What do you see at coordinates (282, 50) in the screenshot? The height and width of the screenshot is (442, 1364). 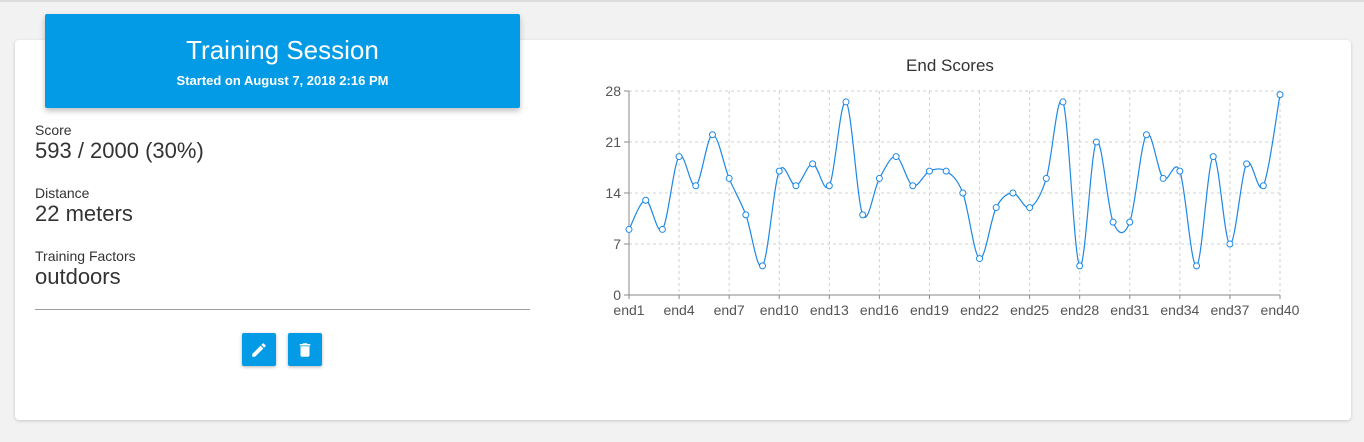 I see `session-title: Training Session` at bounding box center [282, 50].